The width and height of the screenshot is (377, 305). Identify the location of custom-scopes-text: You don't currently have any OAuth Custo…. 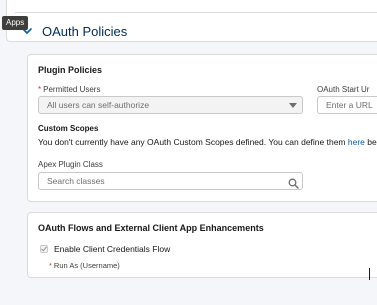
(207, 142).